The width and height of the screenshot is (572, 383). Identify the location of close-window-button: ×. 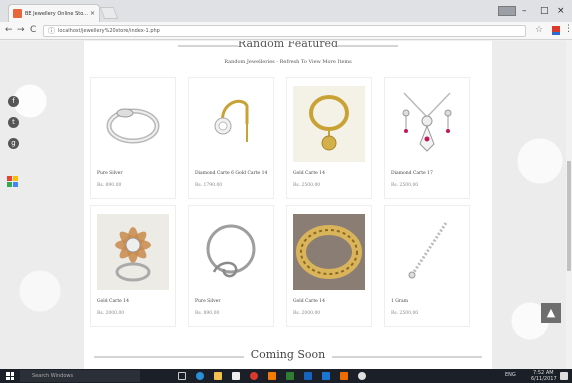
(561, 11).